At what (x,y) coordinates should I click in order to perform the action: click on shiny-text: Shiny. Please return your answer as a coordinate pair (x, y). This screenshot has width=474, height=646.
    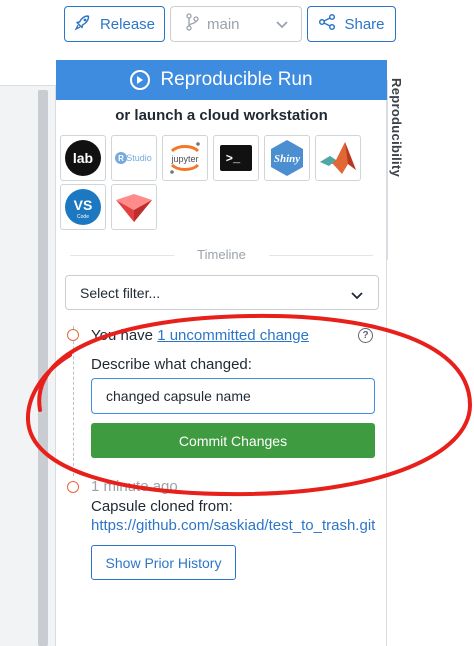
    Looking at the image, I should click on (287, 159).